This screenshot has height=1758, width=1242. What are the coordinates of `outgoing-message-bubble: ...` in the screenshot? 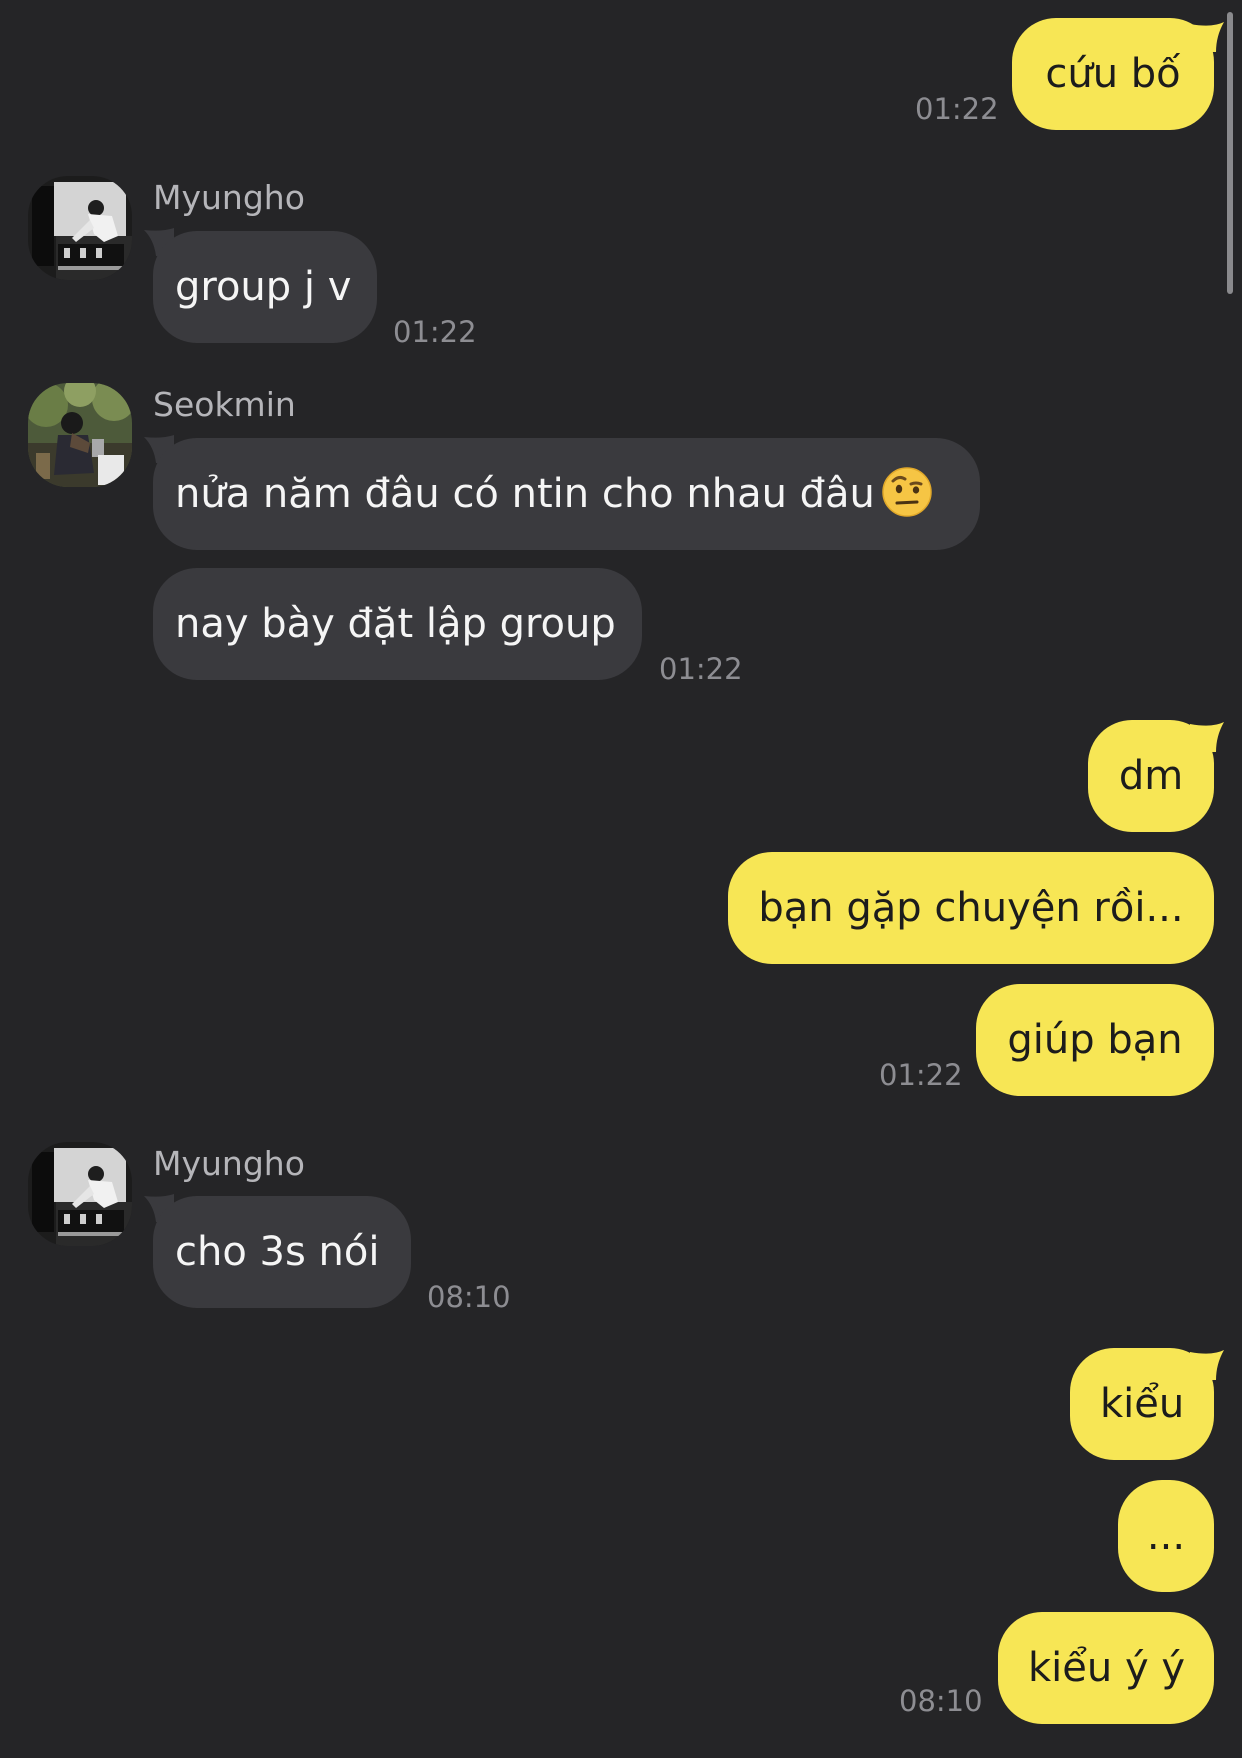 It's located at (1166, 1536).